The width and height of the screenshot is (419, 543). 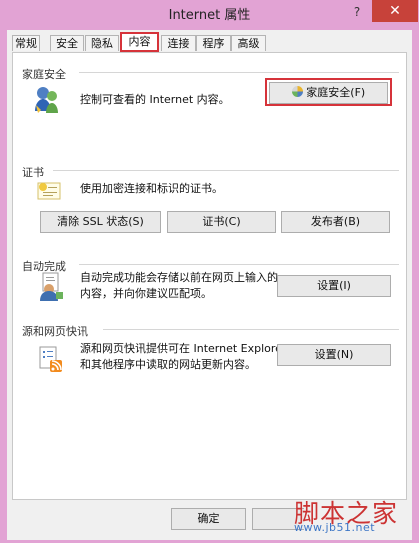 I want to click on title-bar: Internet 属性 ? ✕, so click(x=209, y=14).